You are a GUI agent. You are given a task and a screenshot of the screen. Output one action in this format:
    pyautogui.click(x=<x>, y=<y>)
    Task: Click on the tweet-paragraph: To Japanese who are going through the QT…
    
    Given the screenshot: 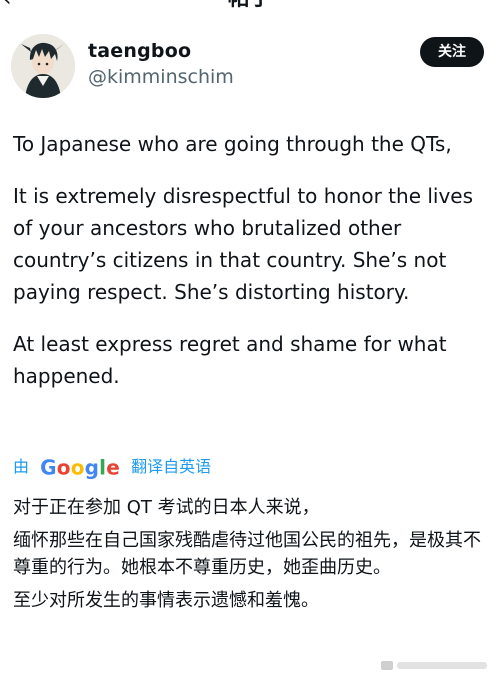 What is the action you would take?
    pyautogui.click(x=232, y=144)
    